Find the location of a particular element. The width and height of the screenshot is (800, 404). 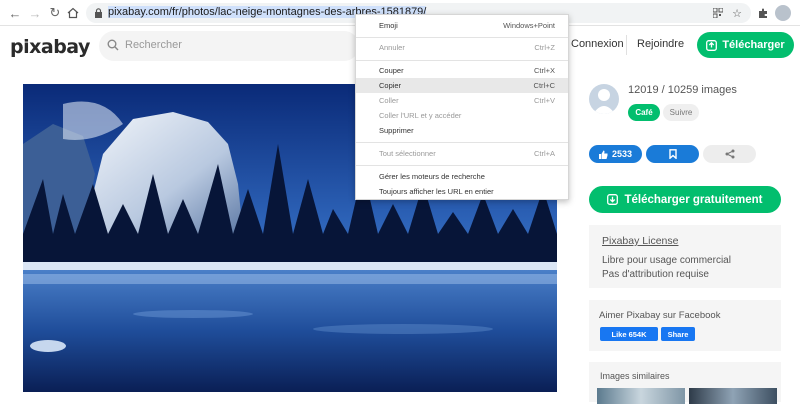

facebook-share-label: Share is located at coordinates (678, 334).